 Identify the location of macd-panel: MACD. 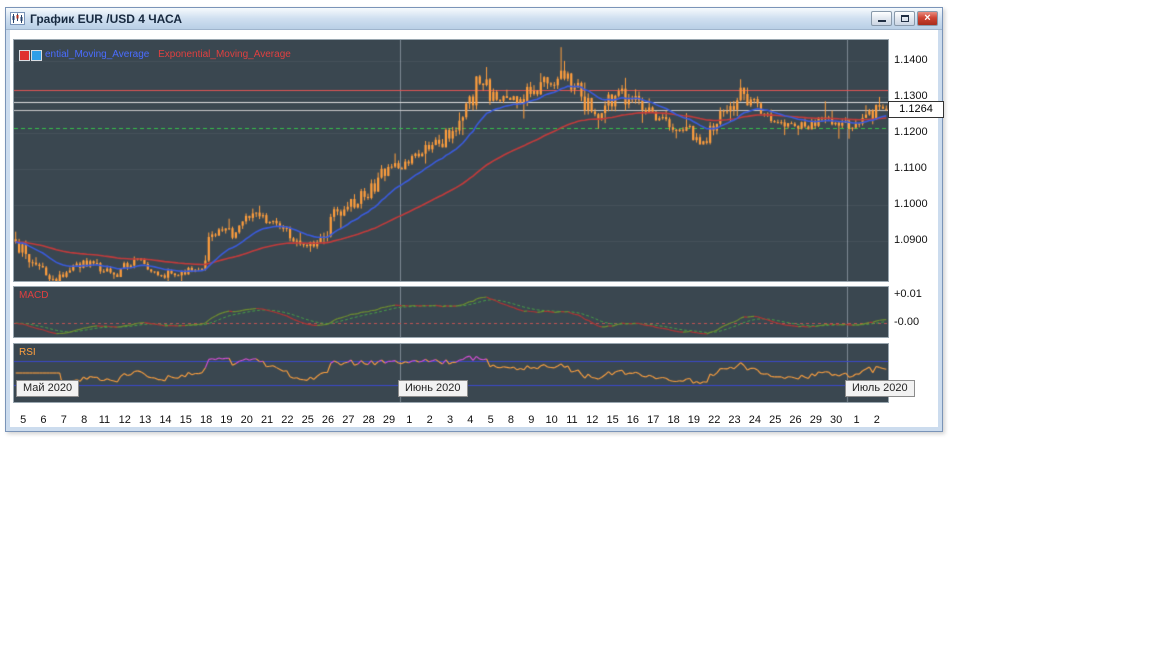
(451, 312).